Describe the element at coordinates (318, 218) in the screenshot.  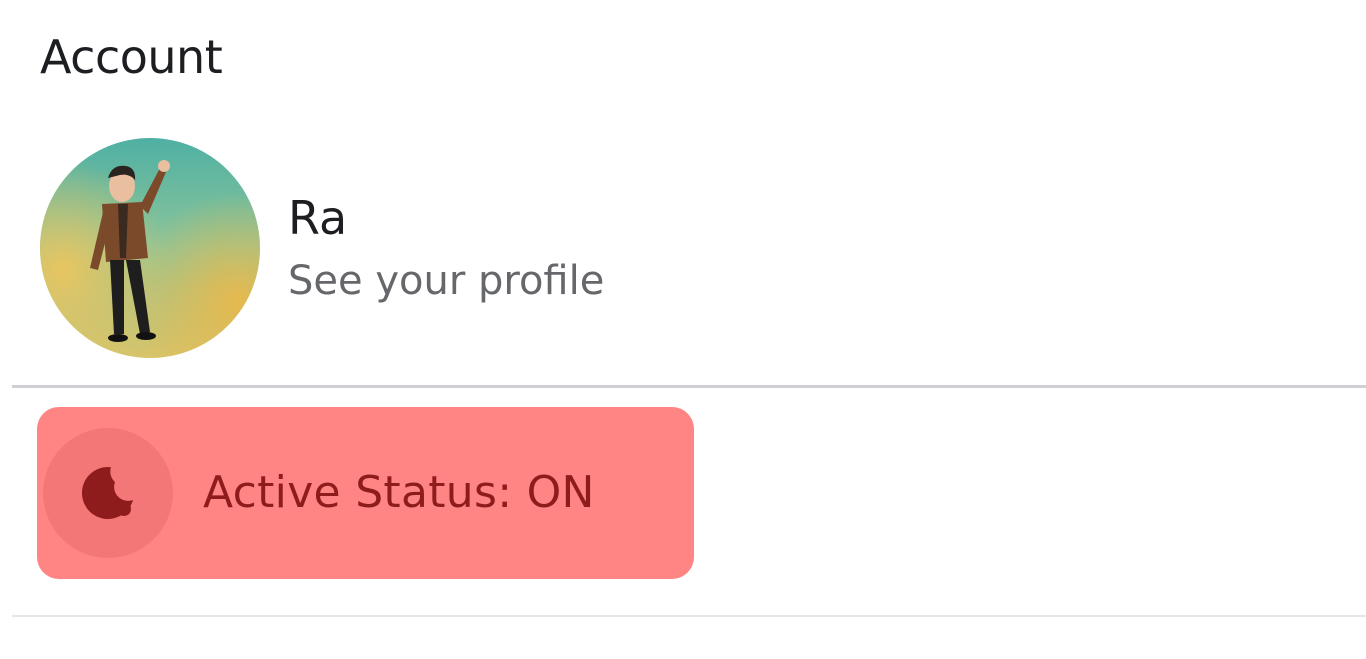
I see `profile-name: Ra` at that location.